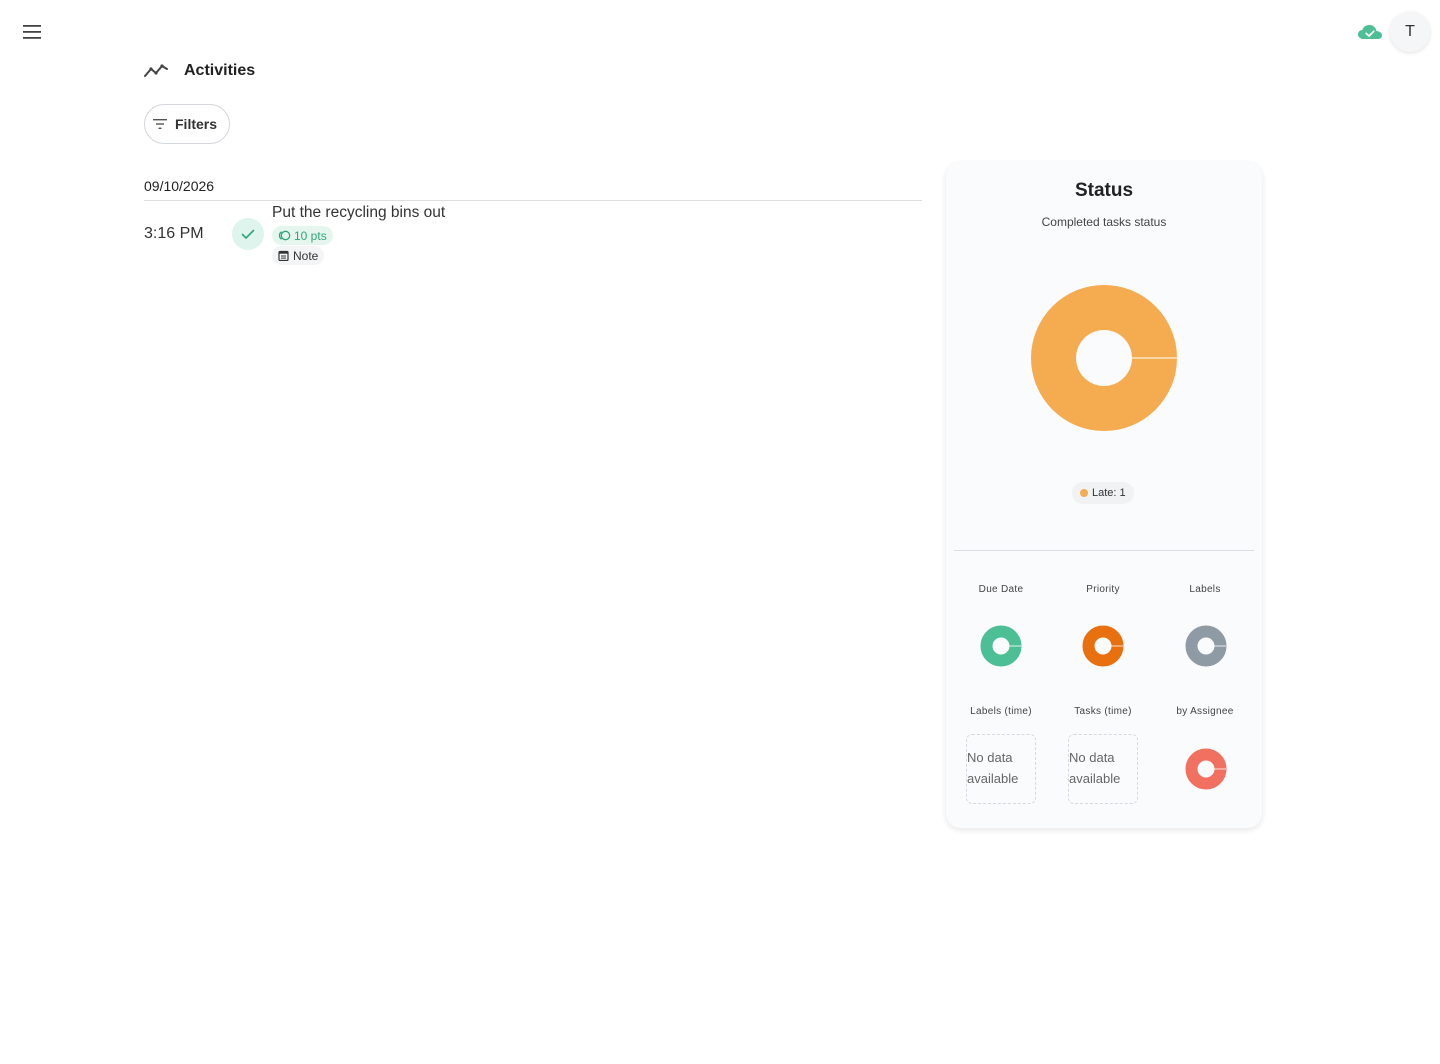 This screenshot has width=1440, height=1064. I want to click on assignee-donut-chart, so click(1206, 769).